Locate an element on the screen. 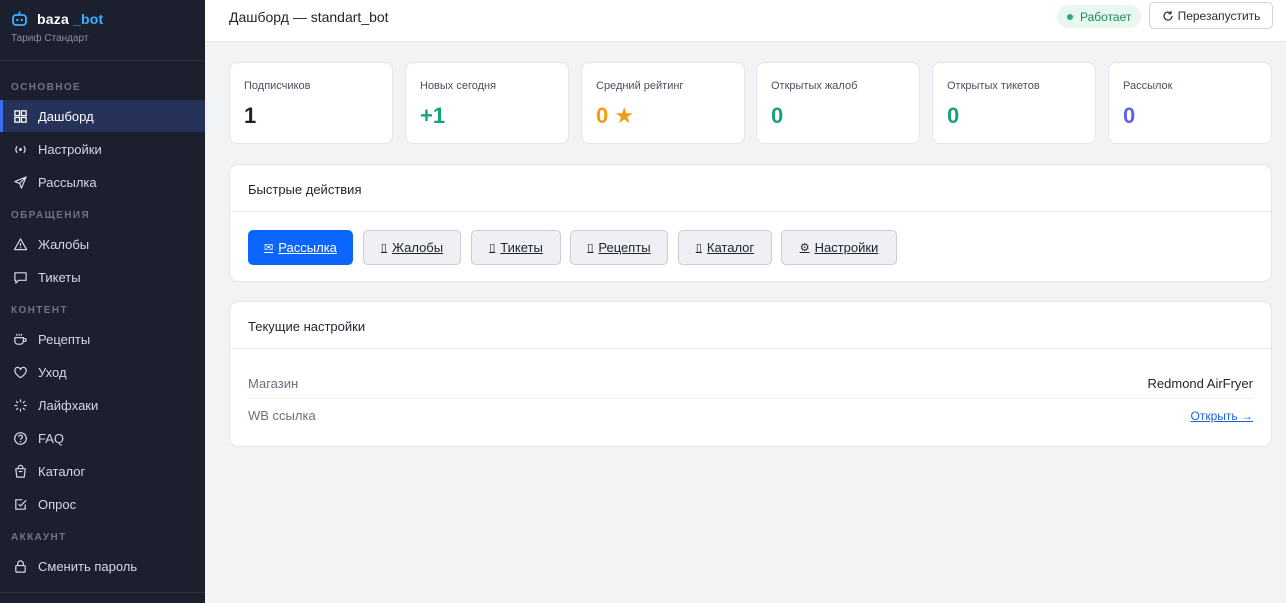  sidebar-item-label: FAQ is located at coordinates (51, 438).